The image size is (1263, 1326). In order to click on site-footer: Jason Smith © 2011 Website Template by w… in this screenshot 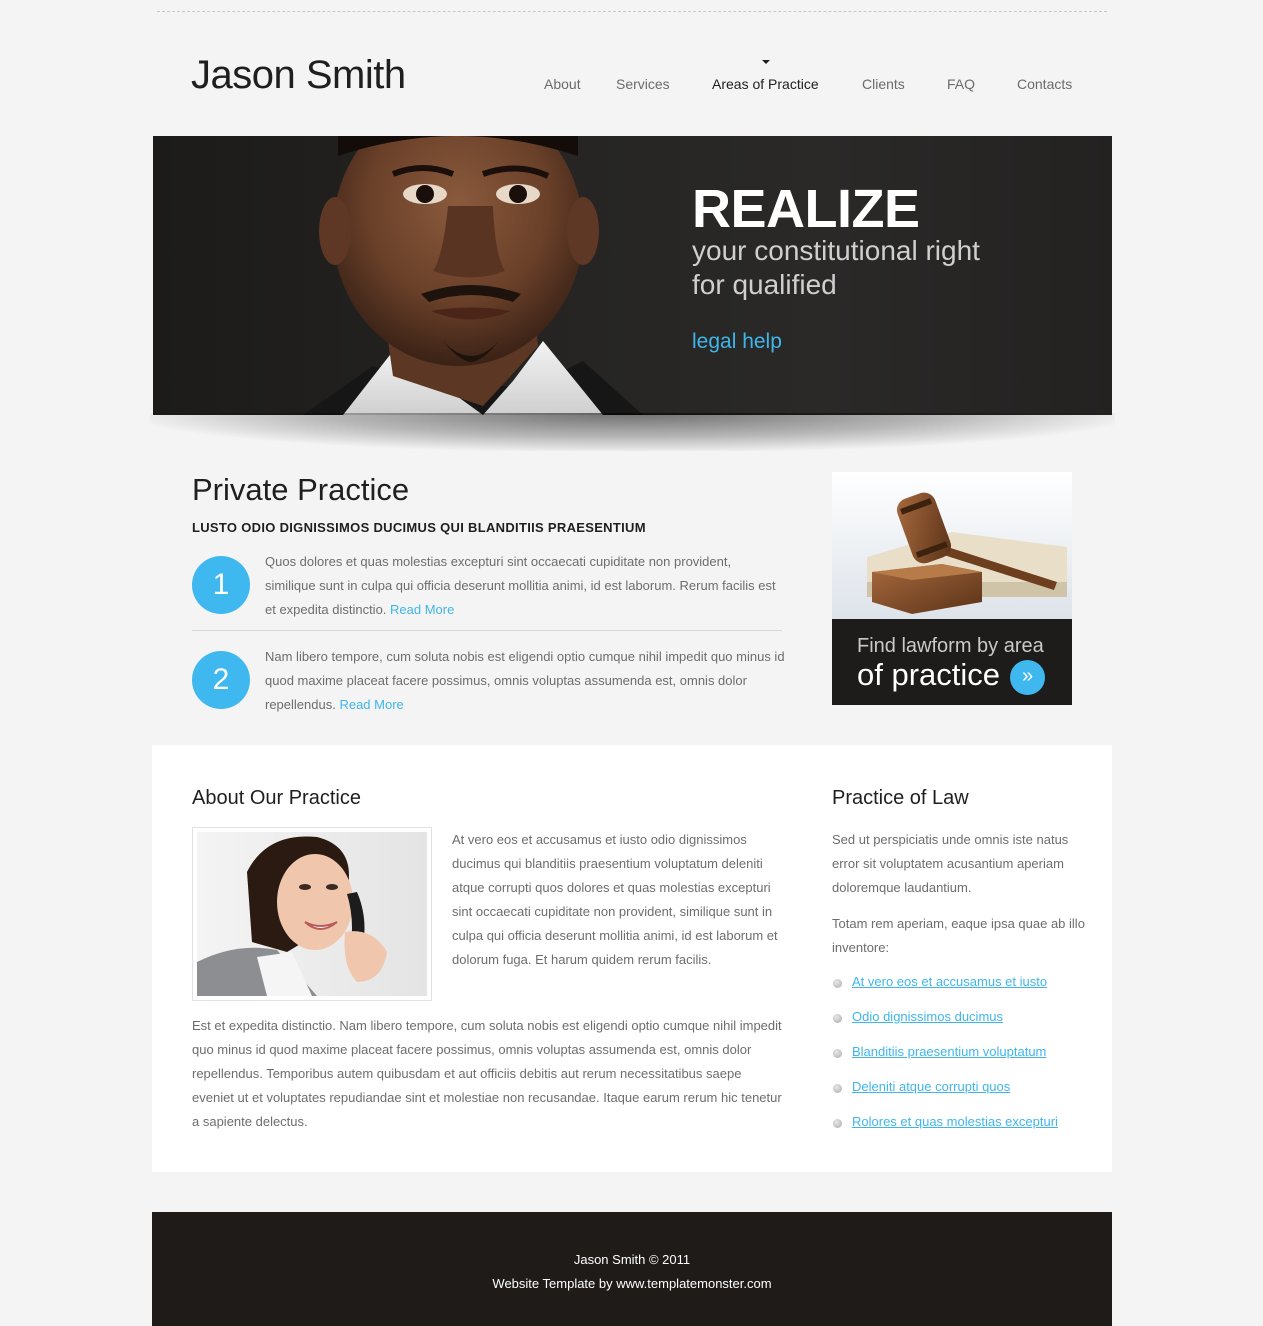, I will do `click(632, 1269)`.